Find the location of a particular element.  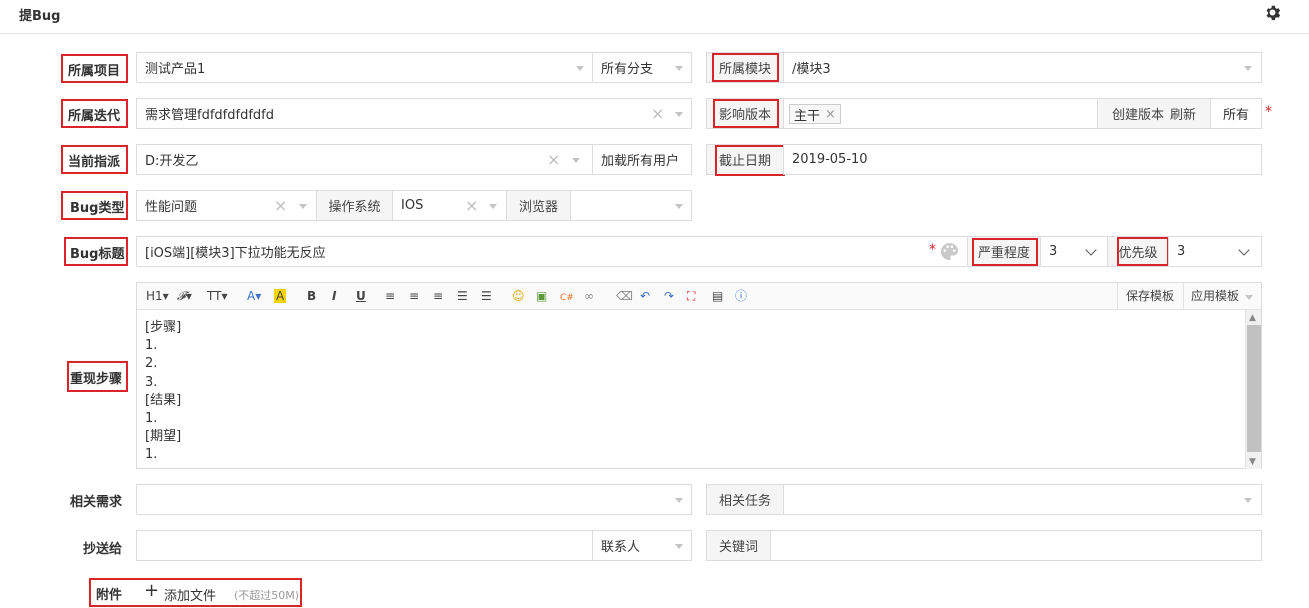

align-right-icon: ≡ is located at coordinates (438, 296).